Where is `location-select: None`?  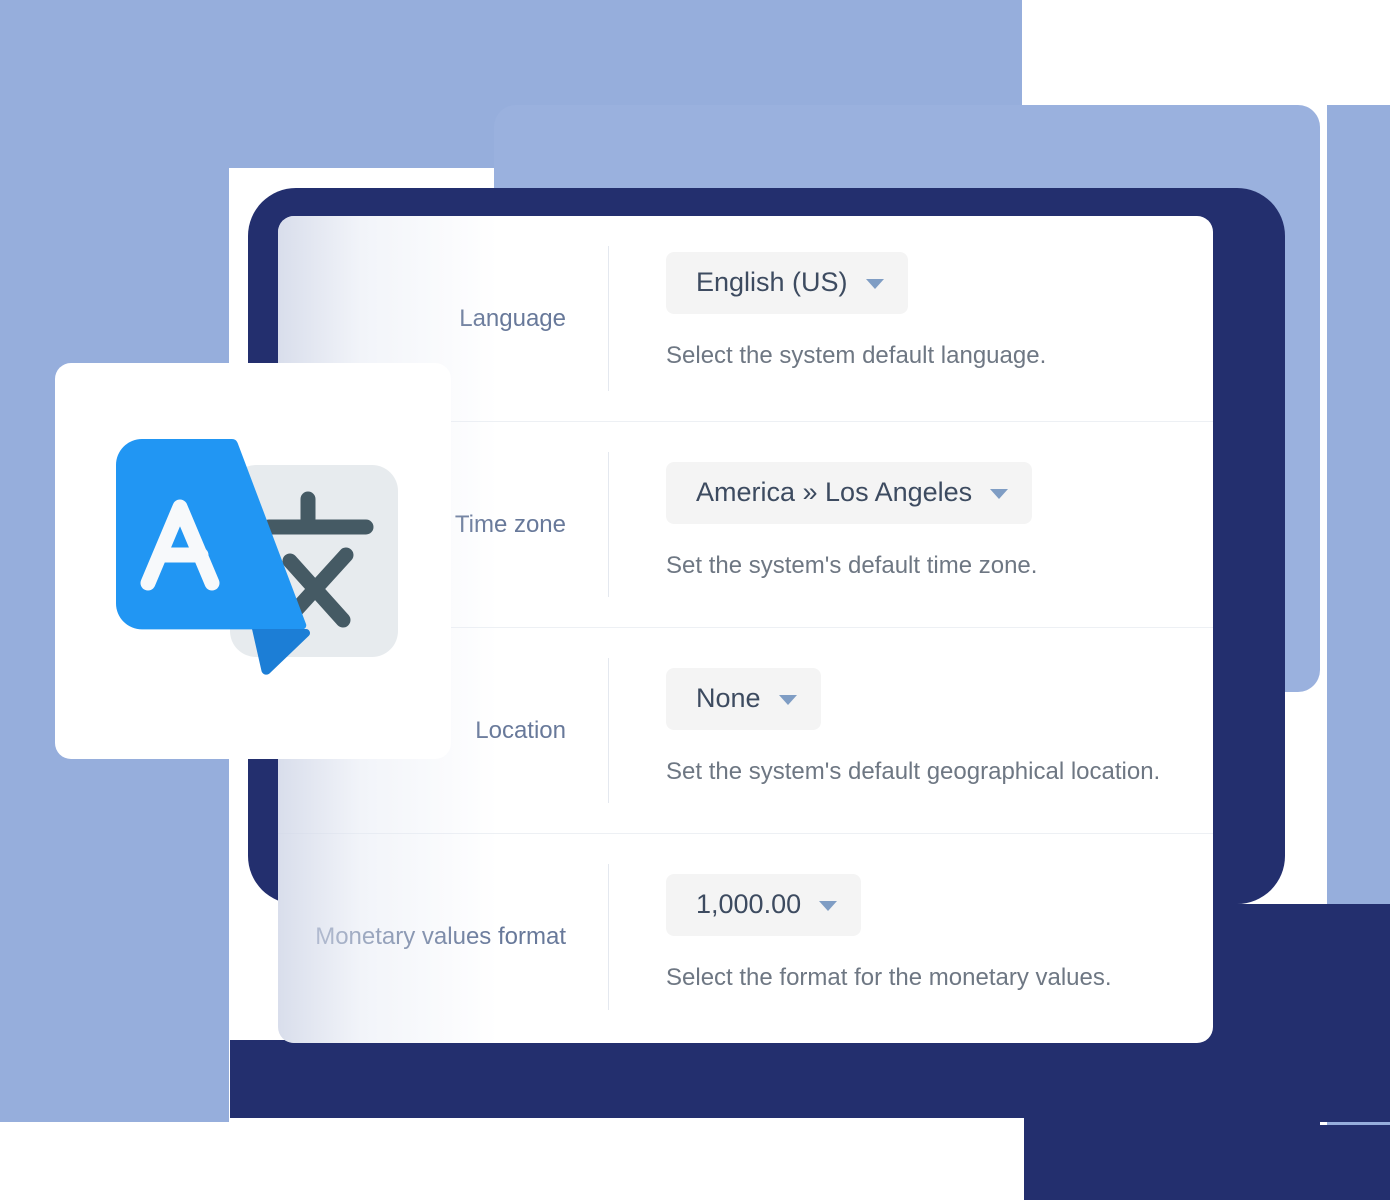
location-select: None is located at coordinates (743, 699).